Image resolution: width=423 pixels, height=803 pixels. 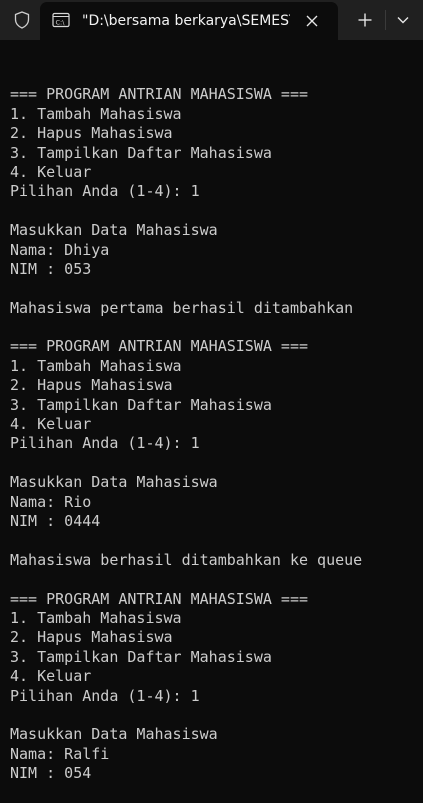 I want to click on tab-title: "D:\bersama berkarya\SEMESTER, so click(x=186, y=21).